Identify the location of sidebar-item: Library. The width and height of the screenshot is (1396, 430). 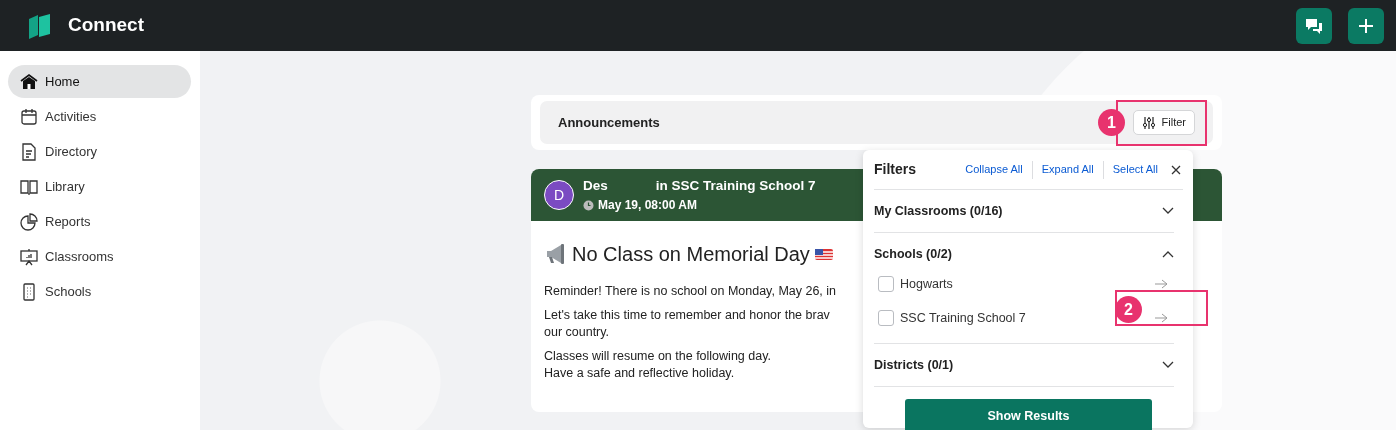
(99, 186).